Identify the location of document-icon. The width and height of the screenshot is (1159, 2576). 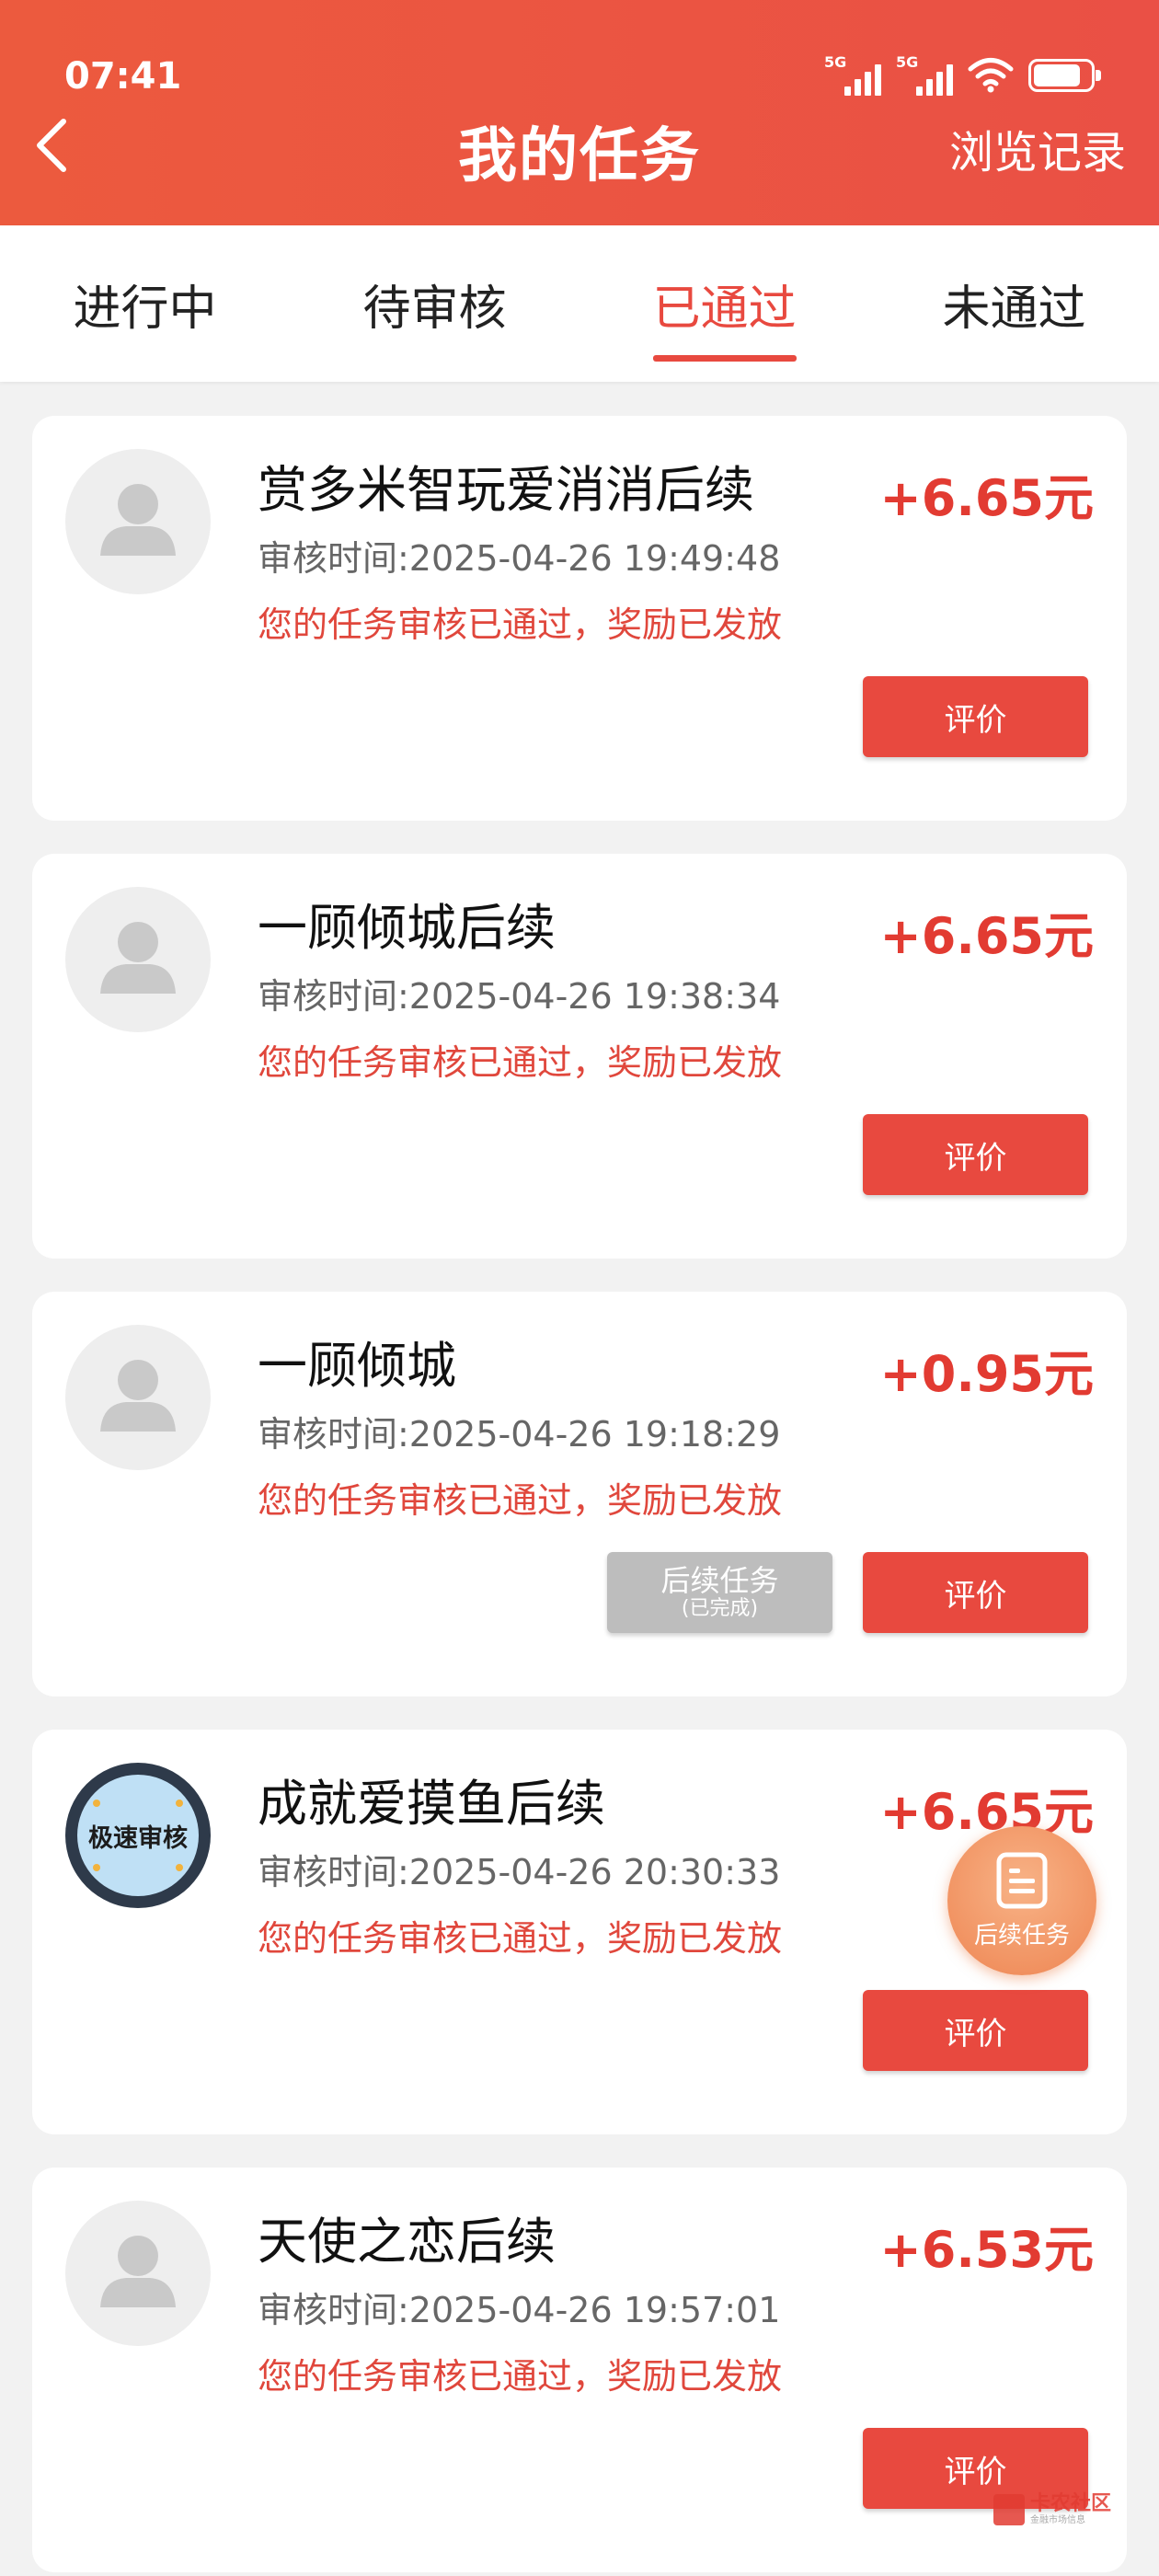
(1022, 1880).